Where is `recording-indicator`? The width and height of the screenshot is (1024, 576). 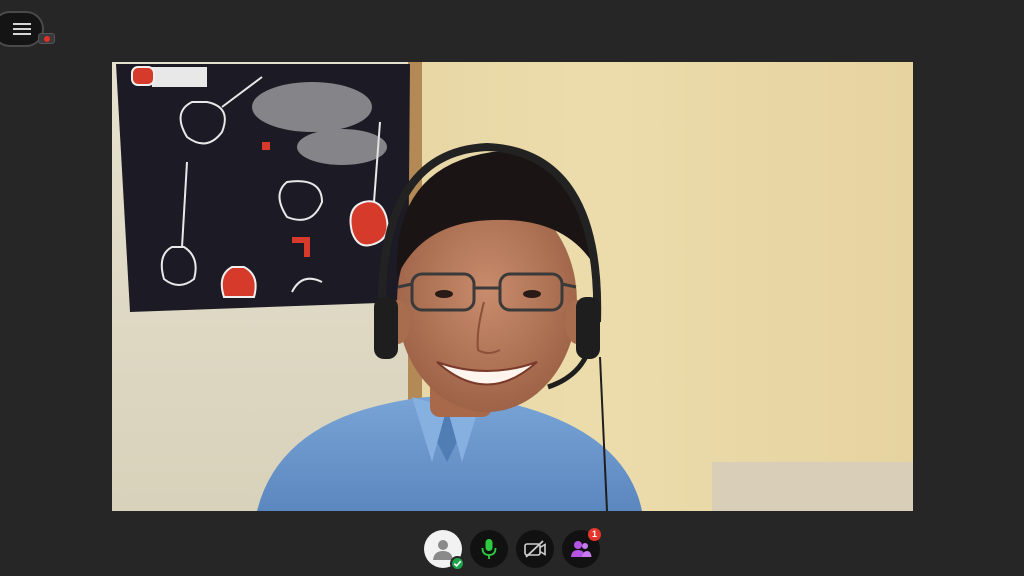 recording-indicator is located at coordinates (46, 38).